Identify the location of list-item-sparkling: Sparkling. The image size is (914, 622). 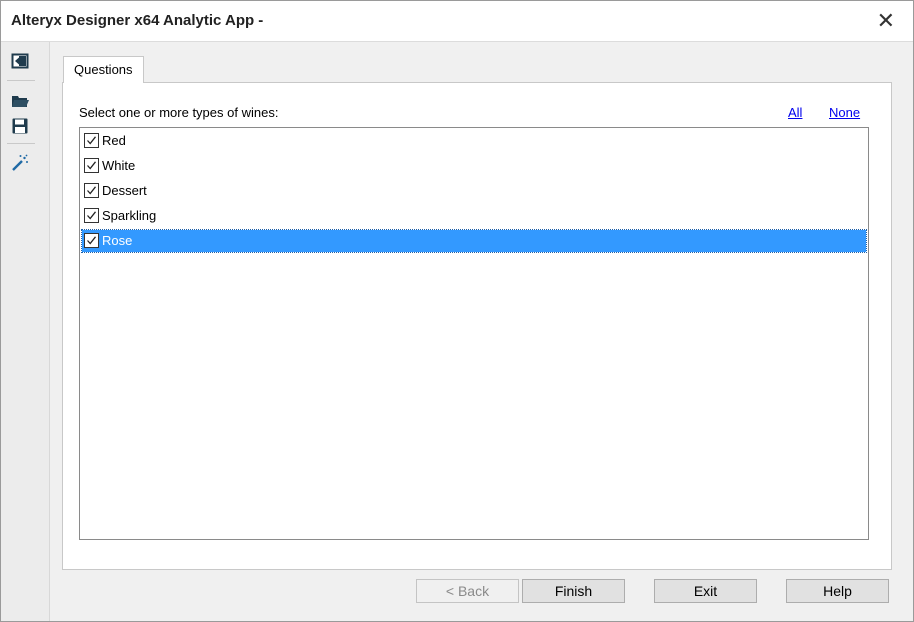
(474, 216).